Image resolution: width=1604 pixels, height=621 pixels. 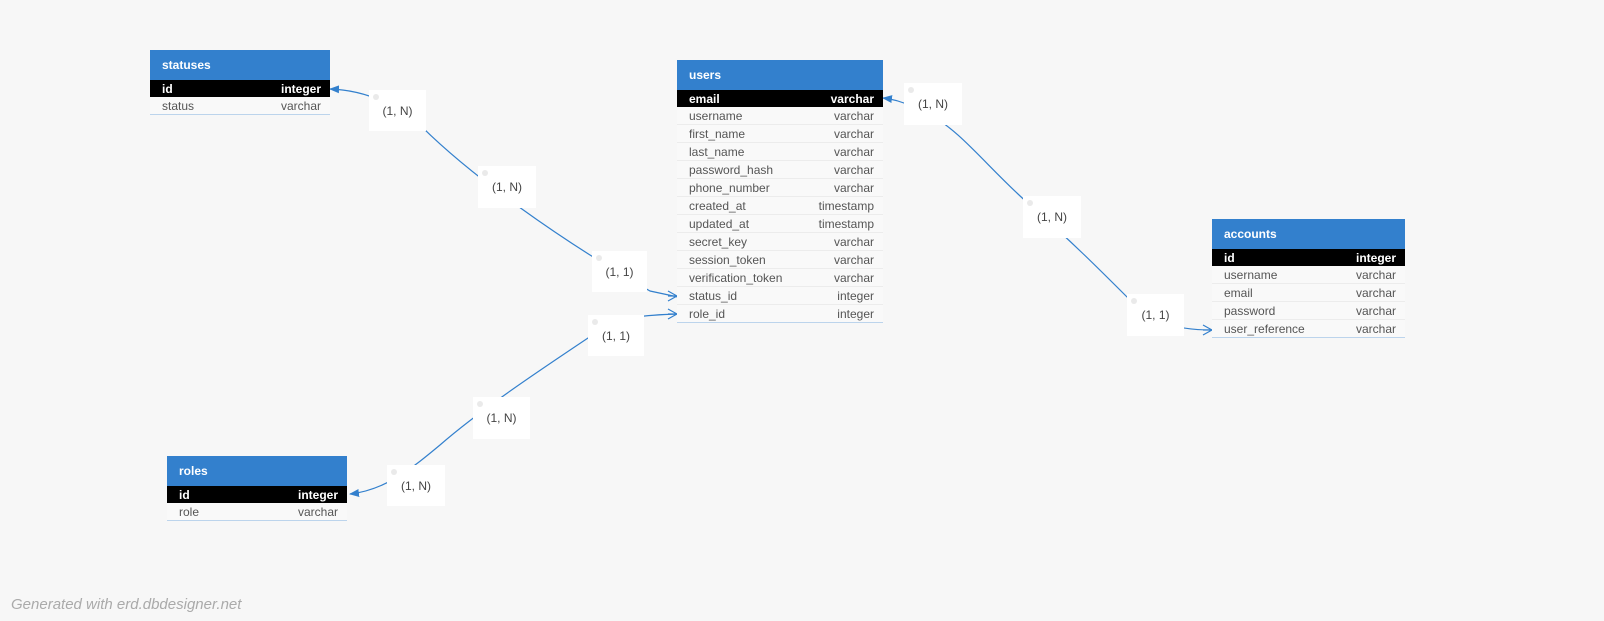 I want to click on table-row: phone_number varchar, so click(x=780, y=188).